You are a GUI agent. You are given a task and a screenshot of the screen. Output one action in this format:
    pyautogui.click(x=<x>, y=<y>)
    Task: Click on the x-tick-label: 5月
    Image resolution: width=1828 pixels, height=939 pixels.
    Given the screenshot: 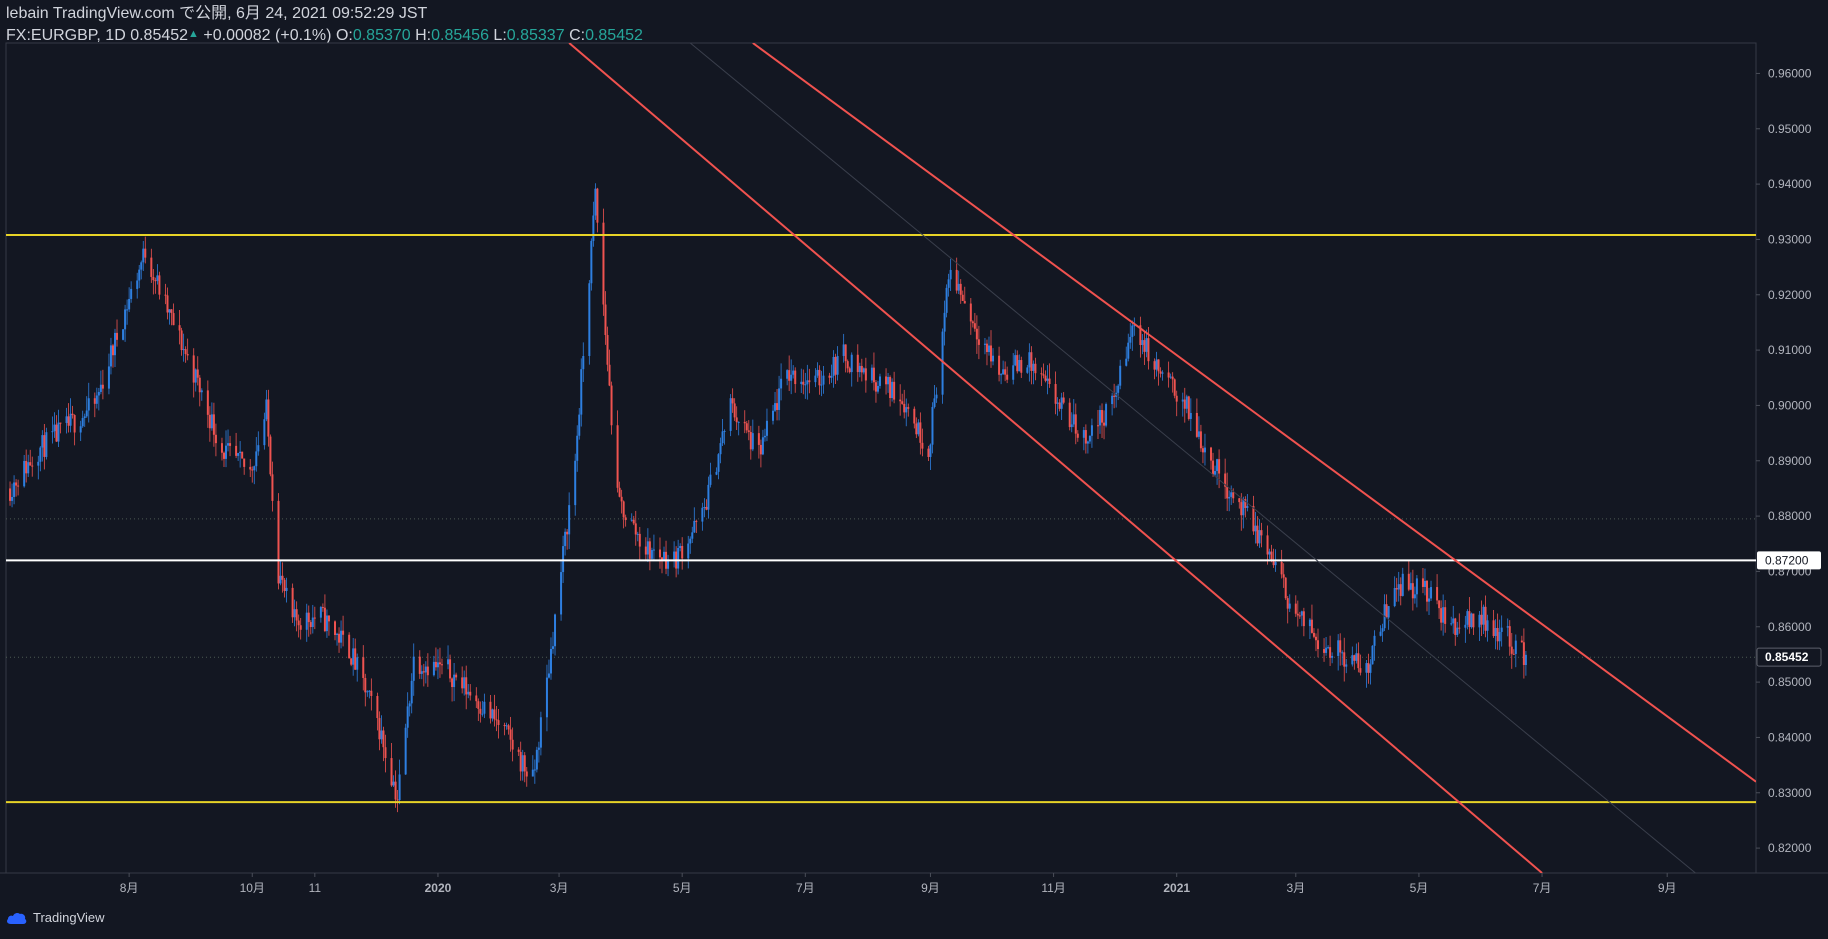 What is the action you would take?
    pyautogui.click(x=682, y=888)
    